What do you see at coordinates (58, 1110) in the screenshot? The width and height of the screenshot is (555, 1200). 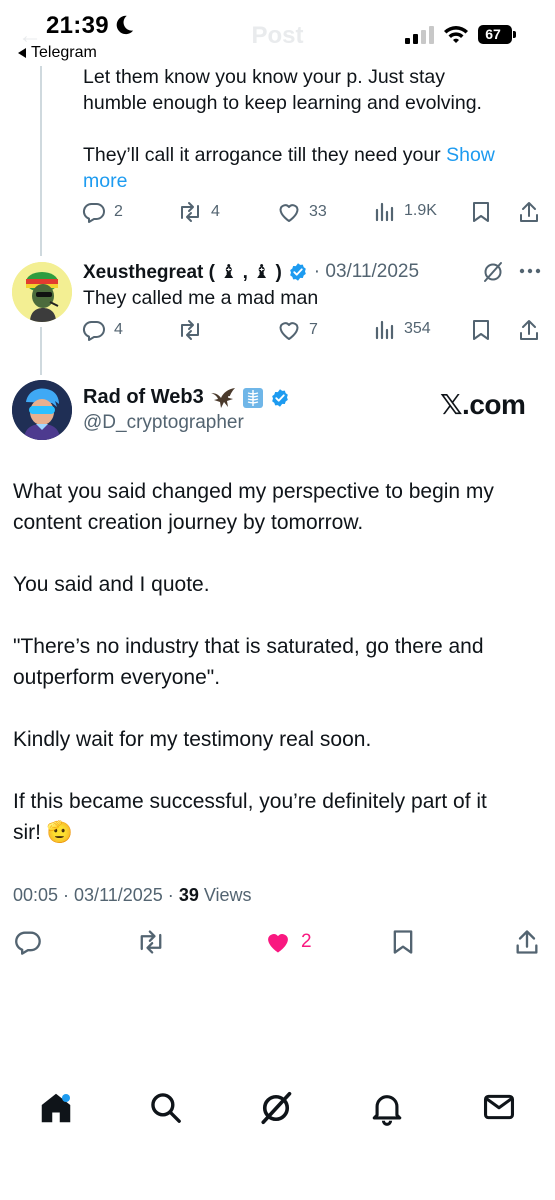 I see `nav-home` at bounding box center [58, 1110].